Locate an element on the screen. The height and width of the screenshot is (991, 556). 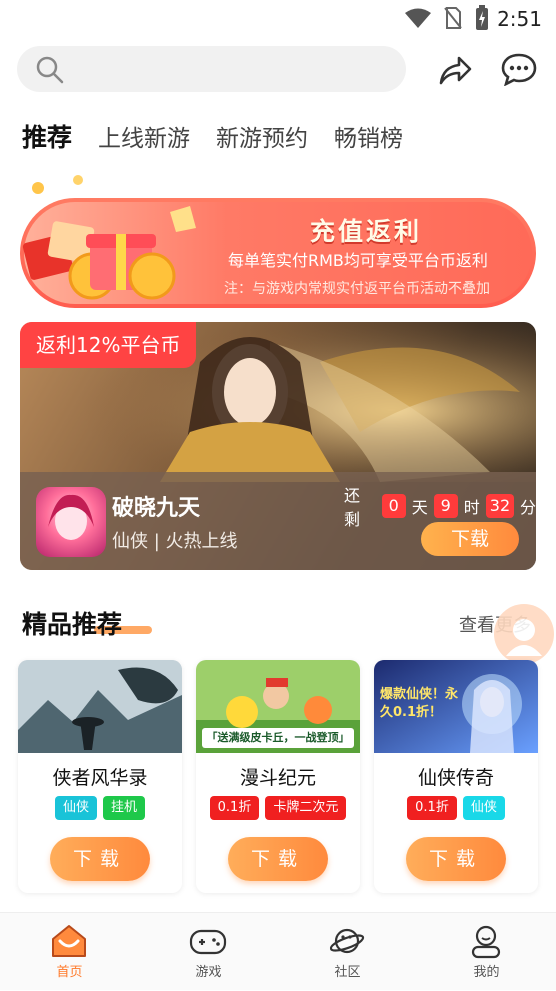
section-title: 精品推荐 is located at coordinates (72, 624).